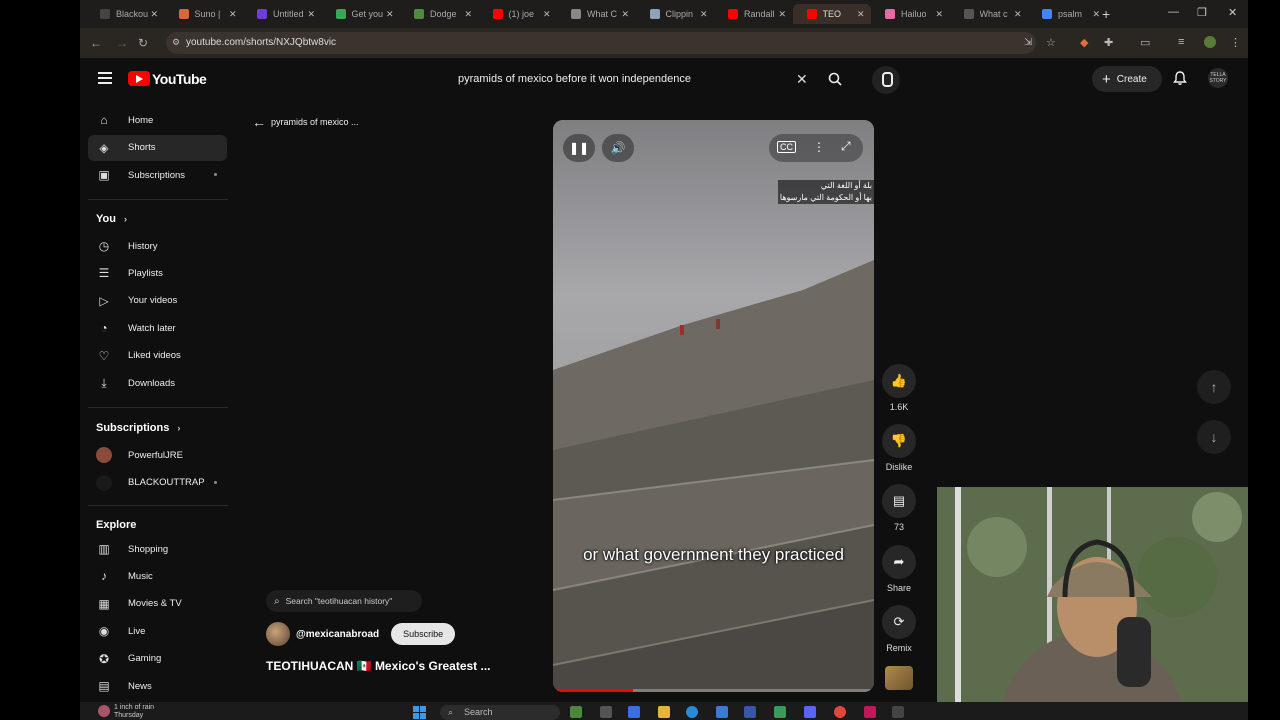 This screenshot has height=720, width=1280. What do you see at coordinates (753, 14) in the screenshot?
I see `browser-tab: Randall ✕` at bounding box center [753, 14].